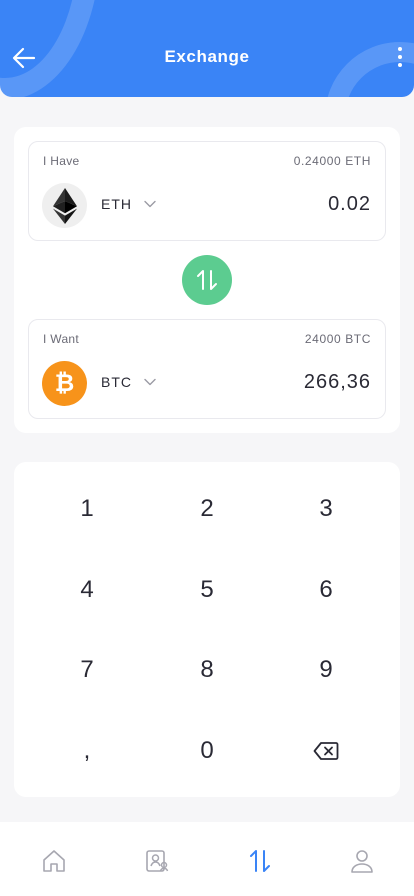  What do you see at coordinates (207, 859) in the screenshot?
I see `bottom-navigation` at bounding box center [207, 859].